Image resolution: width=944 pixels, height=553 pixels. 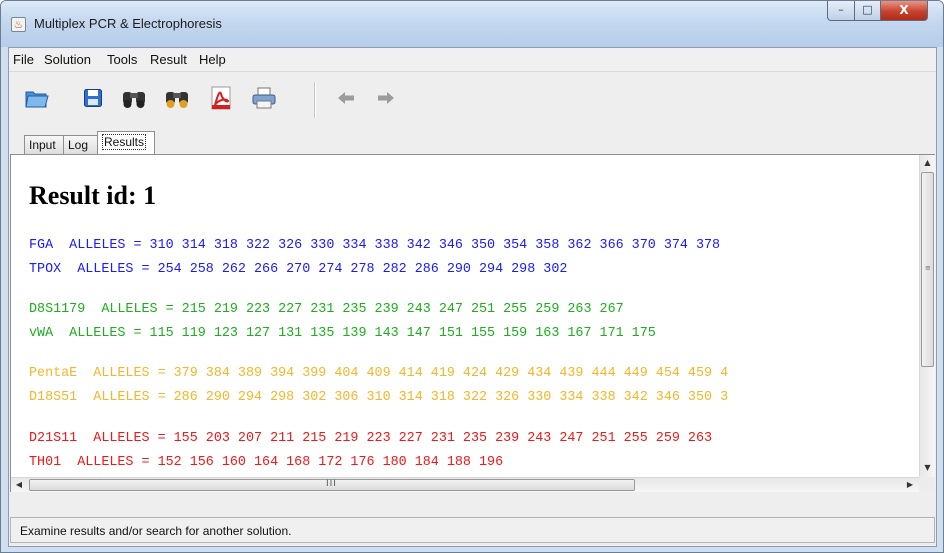 I want to click on menu-solution: Solution, so click(x=67, y=59).